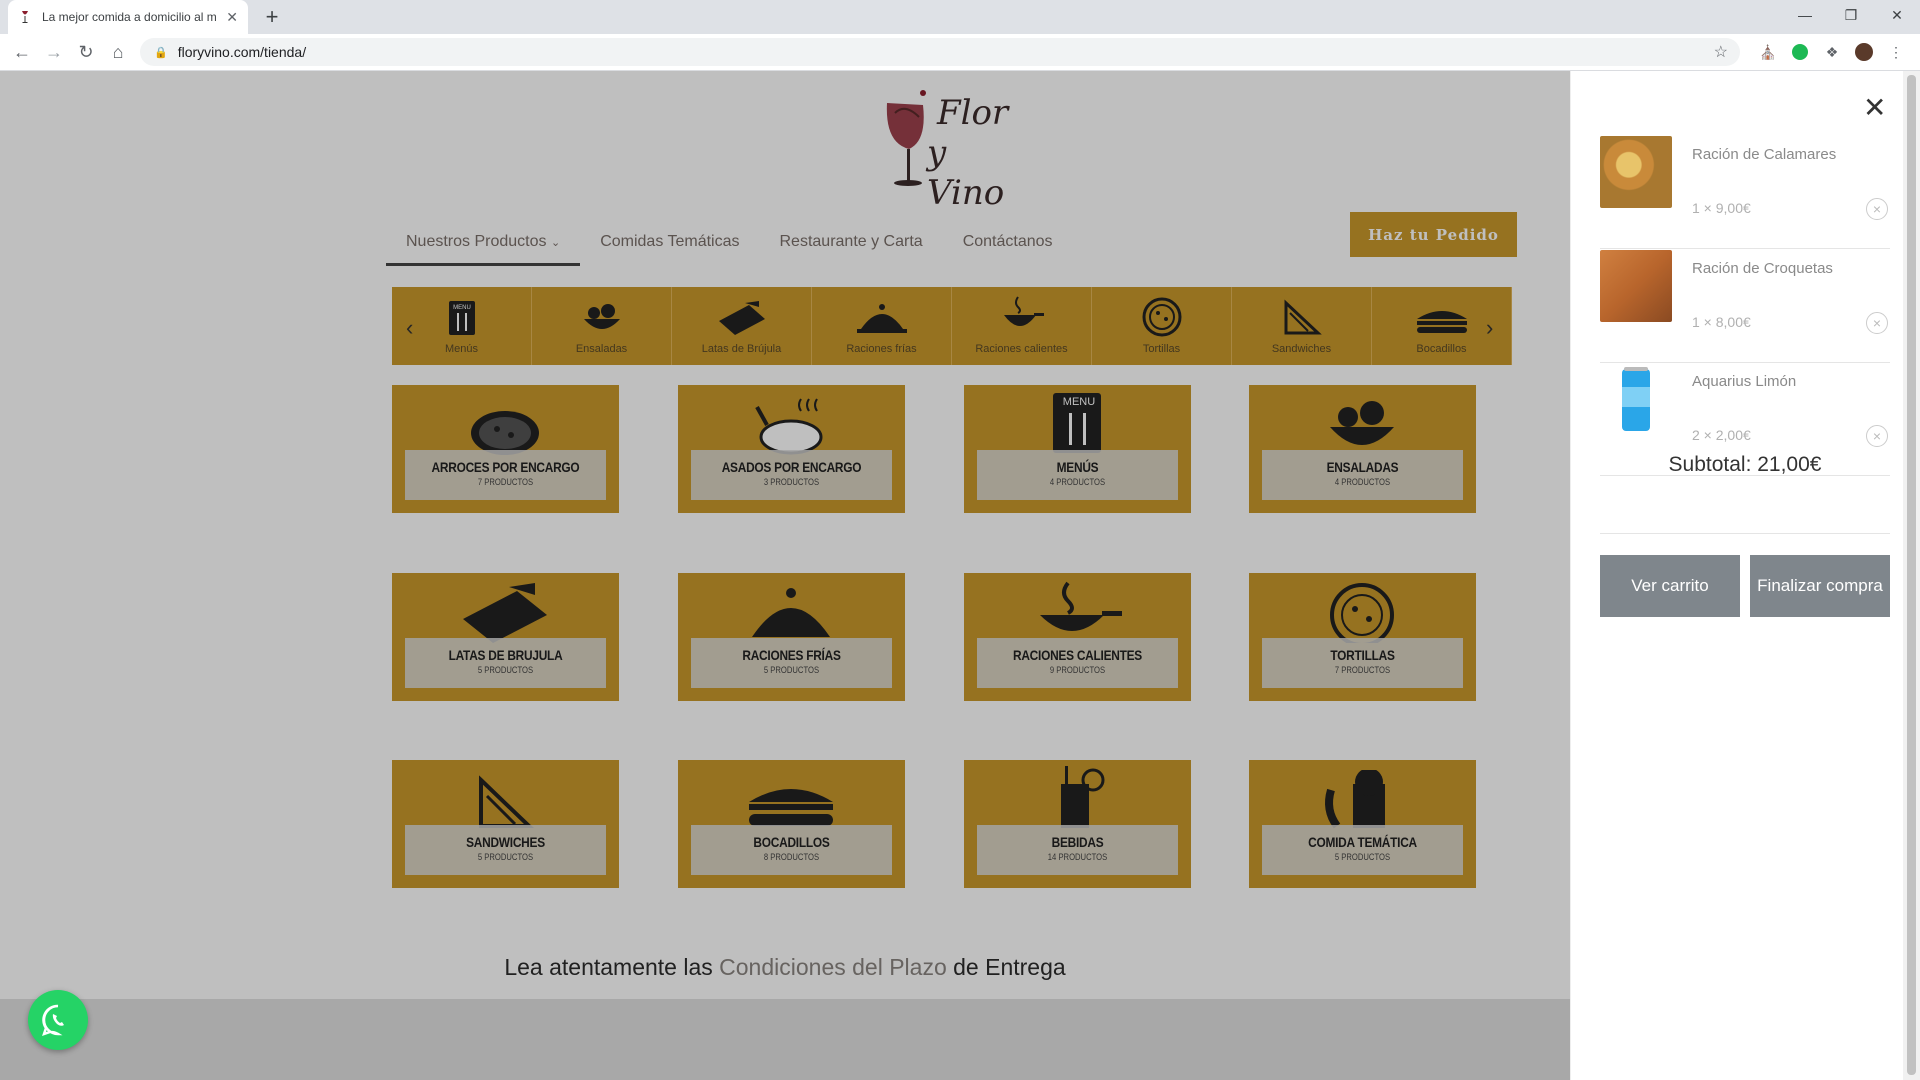 This screenshot has height=1080, width=1920. I want to click on carousel-item-raciones-calientes: Raciones calientes, so click(1022, 326).